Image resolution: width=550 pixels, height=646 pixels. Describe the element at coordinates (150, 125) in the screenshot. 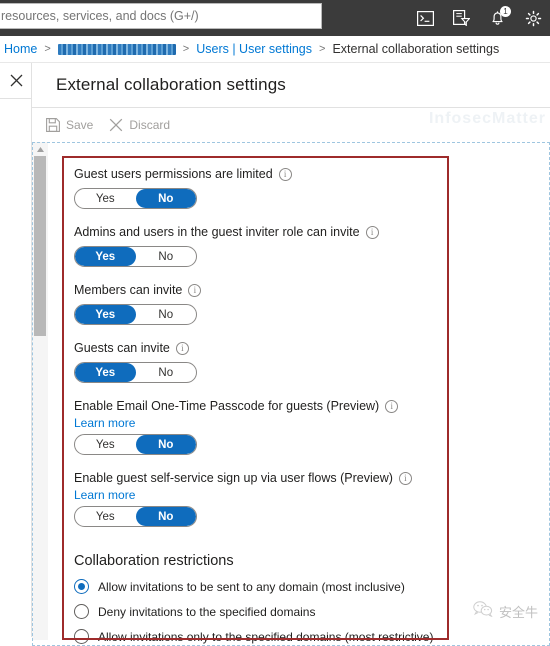

I see `discard-button-label: Discard` at that location.